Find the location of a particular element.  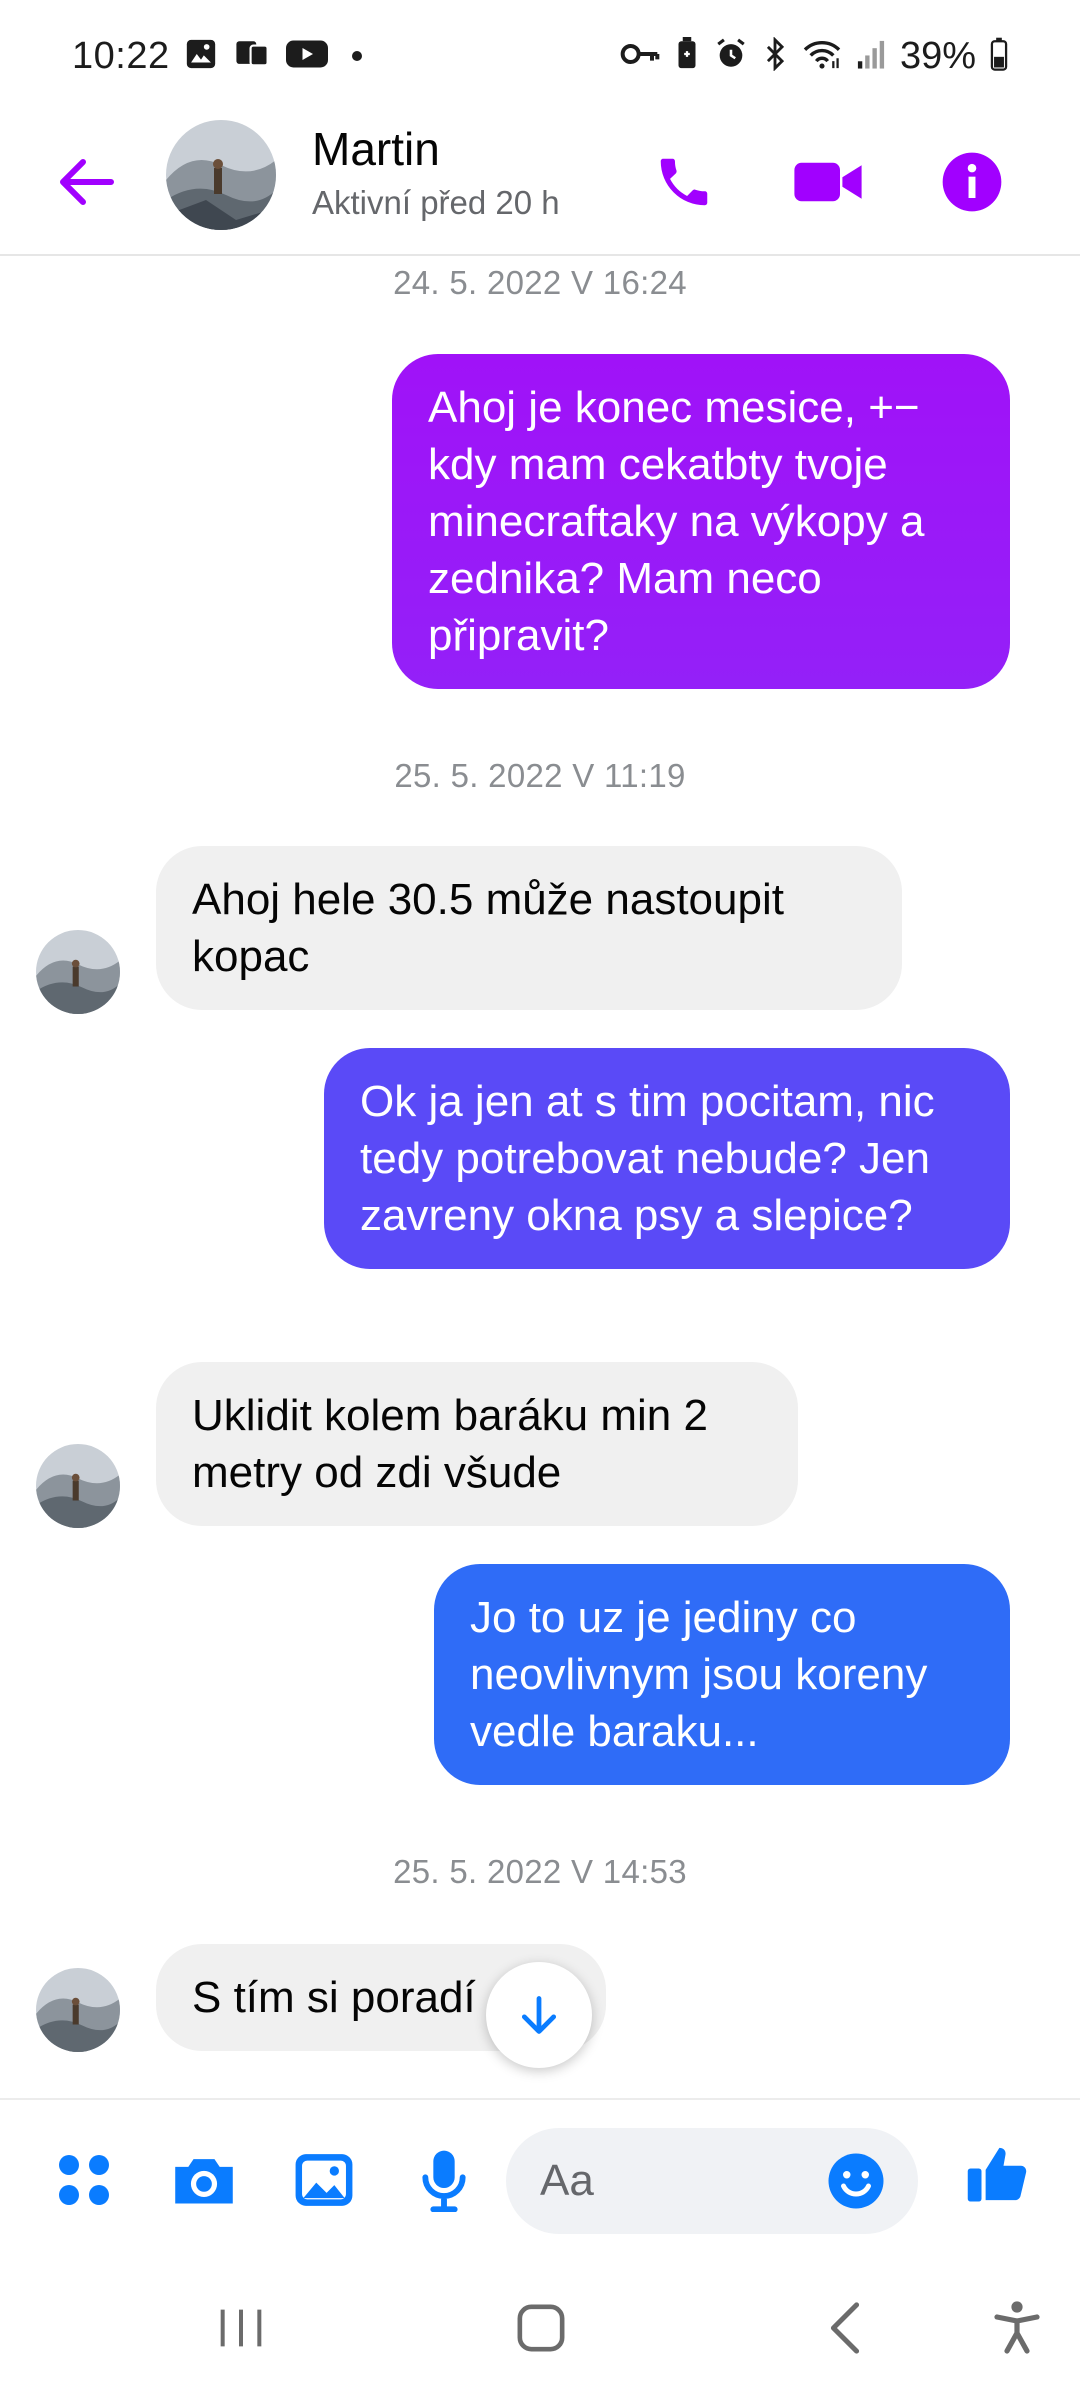

microphone-icon is located at coordinates (444, 2181).